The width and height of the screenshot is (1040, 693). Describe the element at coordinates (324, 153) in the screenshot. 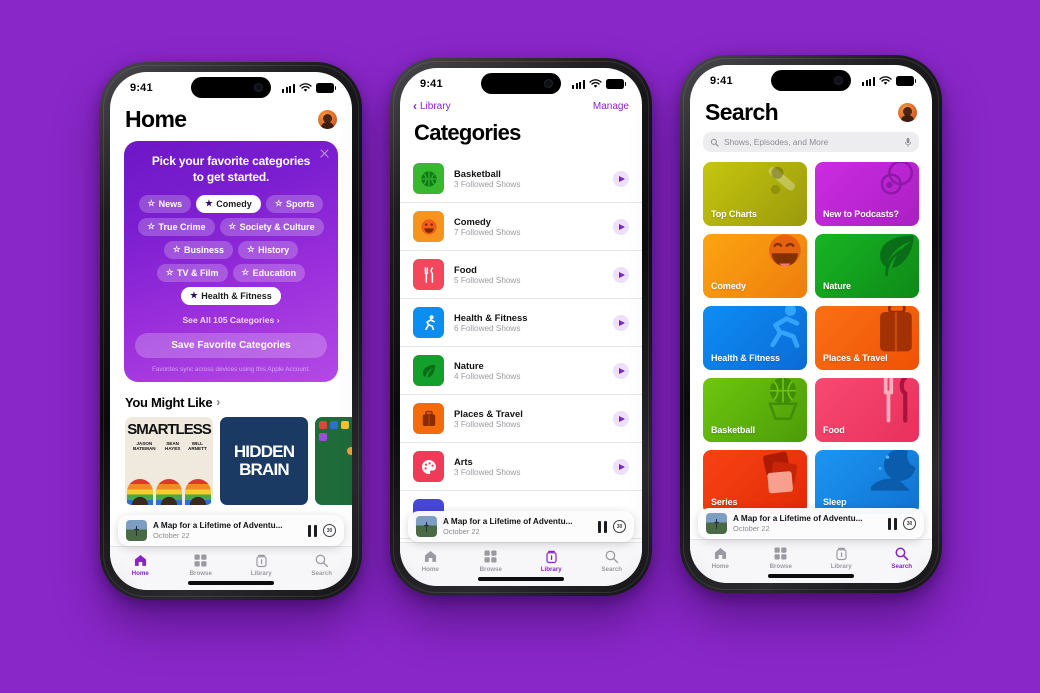

I see `close-icon` at that location.